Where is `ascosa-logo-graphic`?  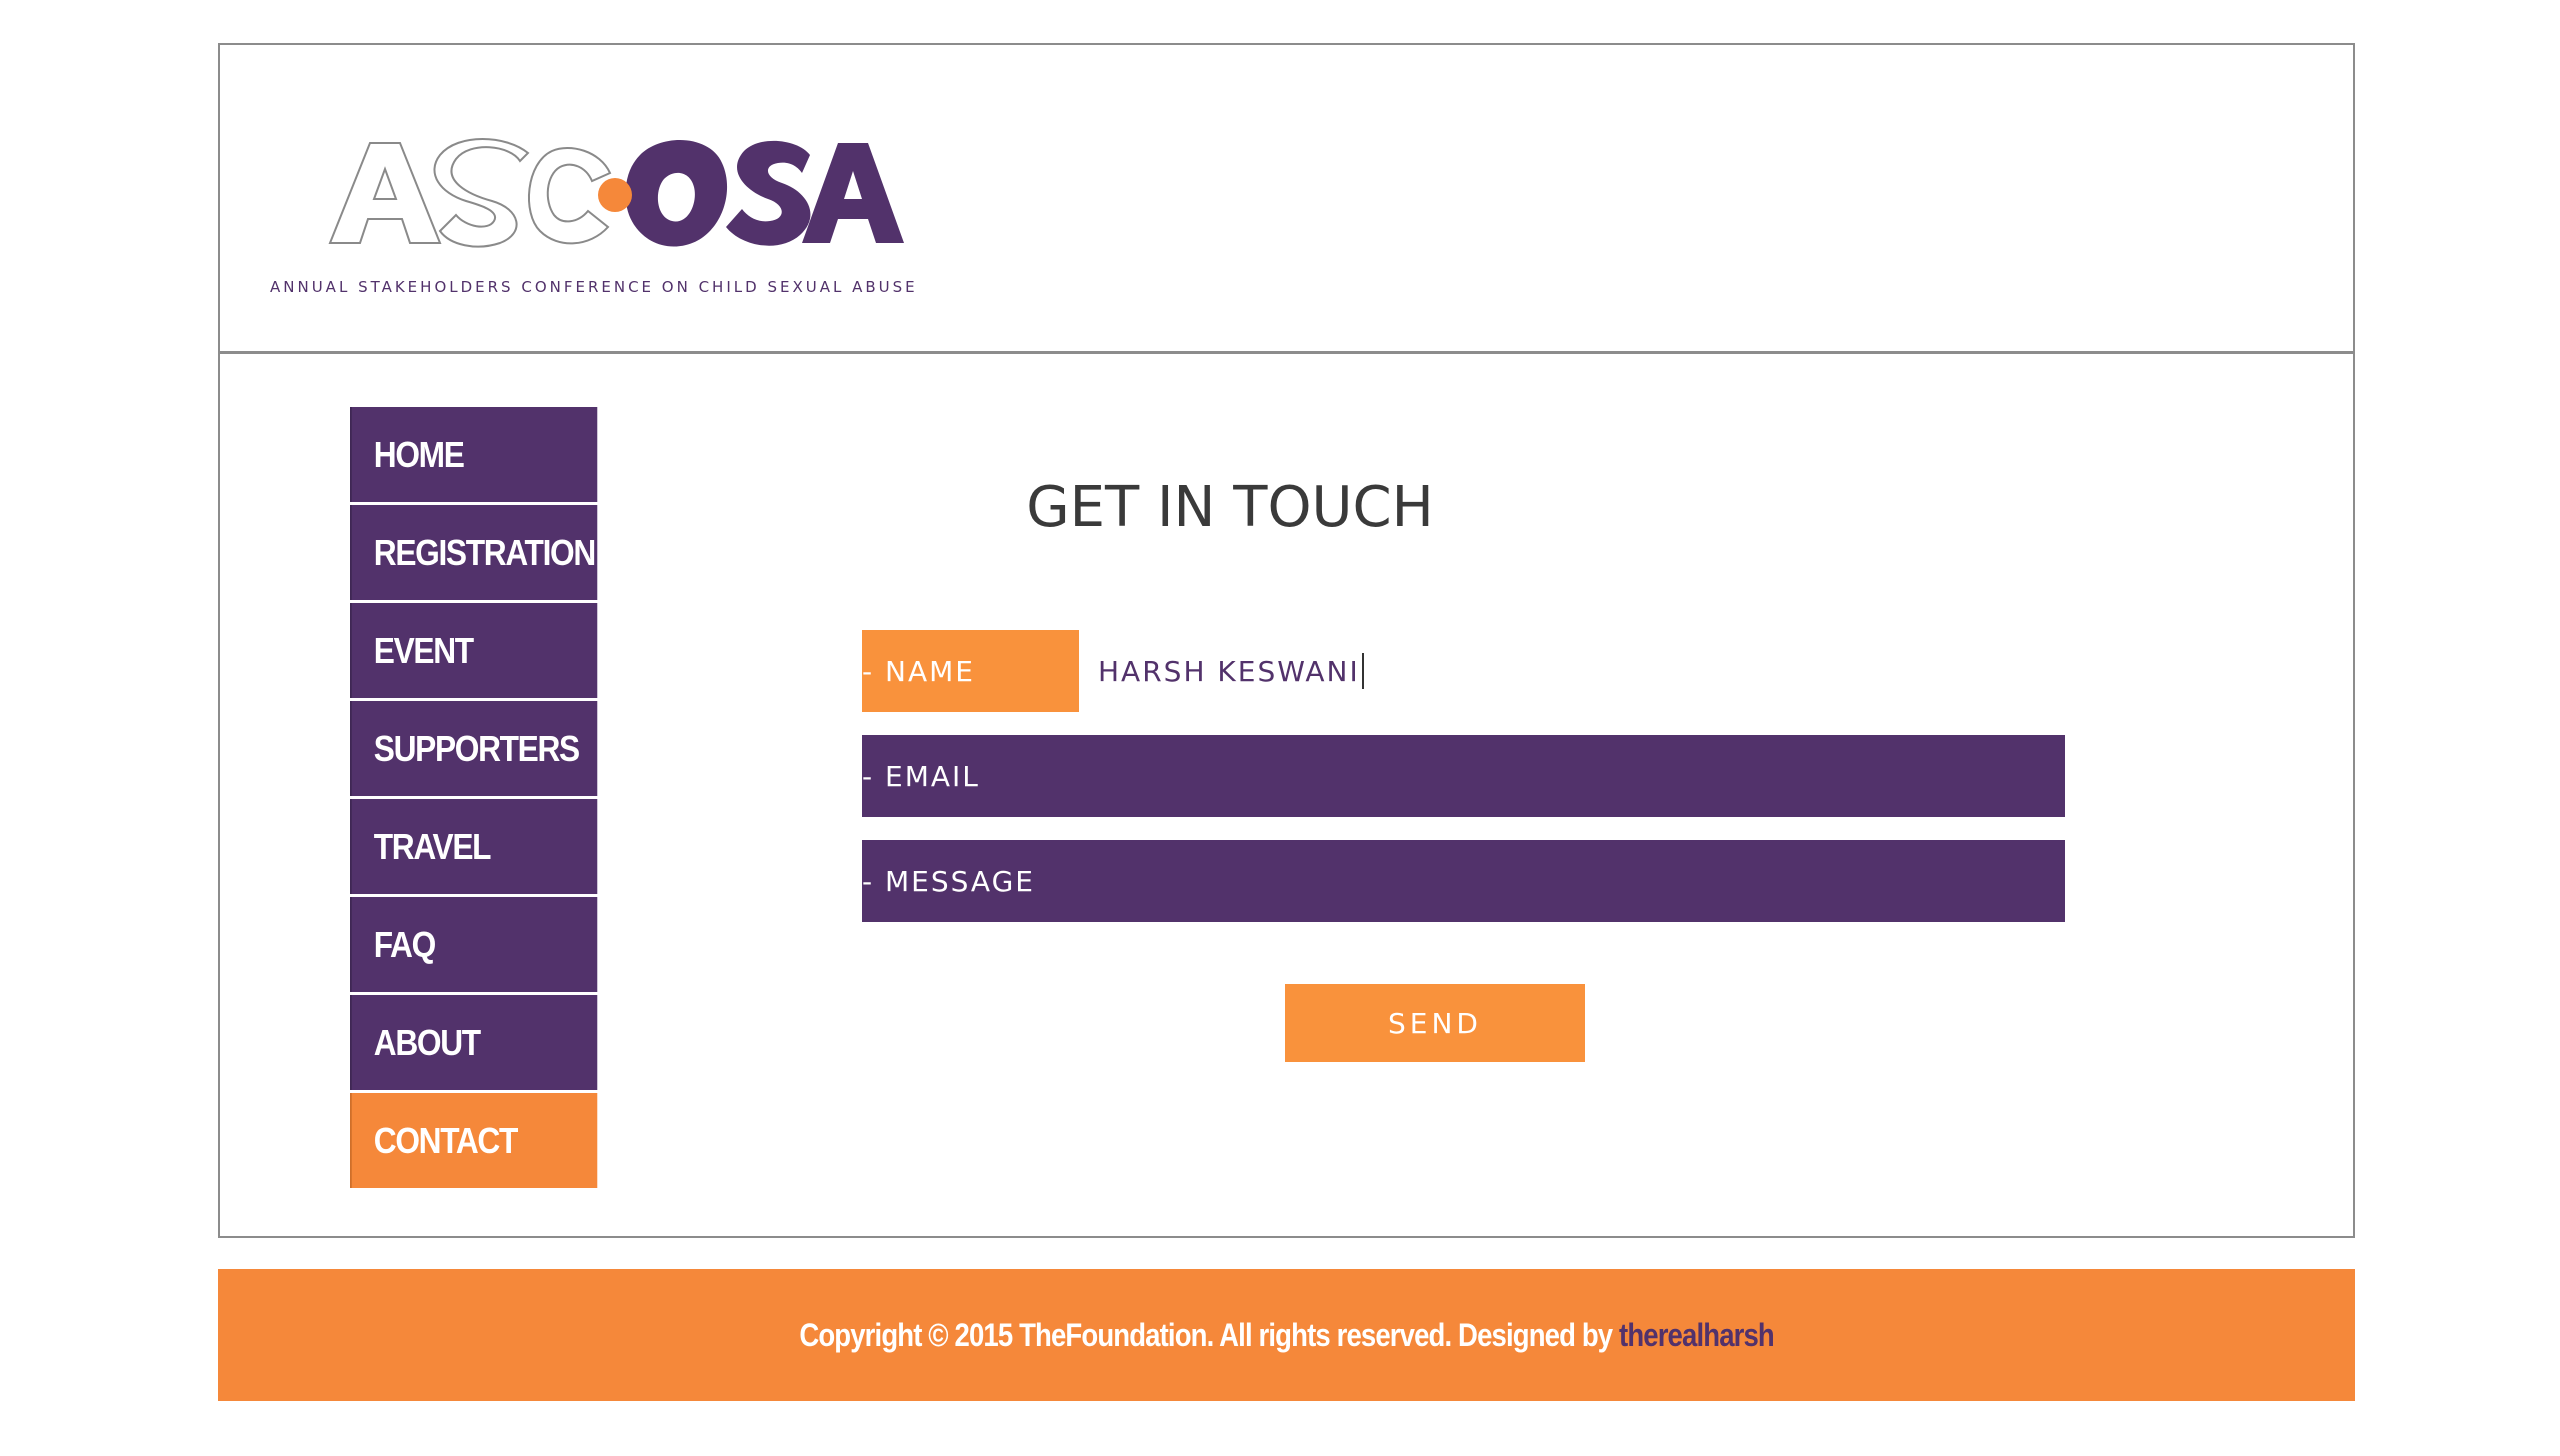
ascosa-logo-graphic is located at coordinates (616, 193).